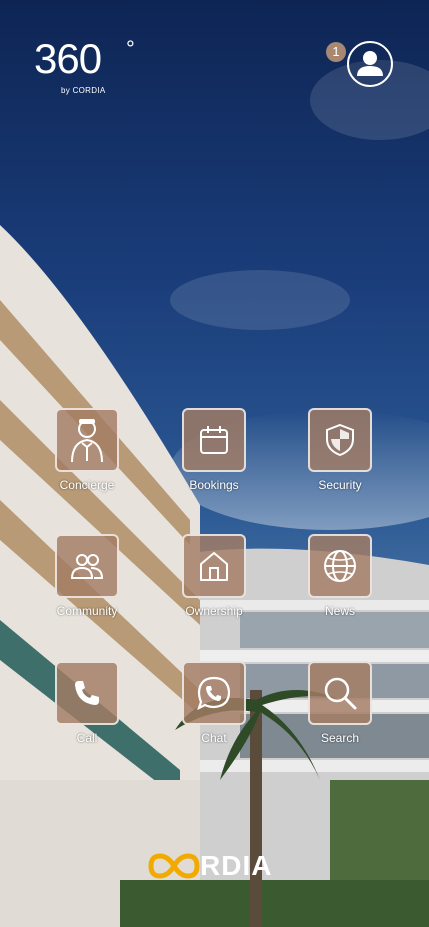 Image resolution: width=429 pixels, height=927 pixels. What do you see at coordinates (339, 611) in the screenshot?
I see `tile-news-label: News` at bounding box center [339, 611].